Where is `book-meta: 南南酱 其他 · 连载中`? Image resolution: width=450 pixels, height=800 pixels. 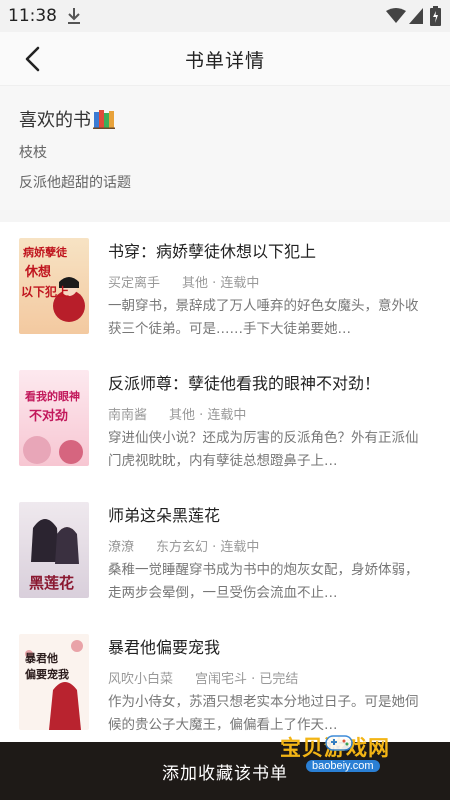
book-meta: 南南酱 其他 · 连载中 is located at coordinates (188, 413).